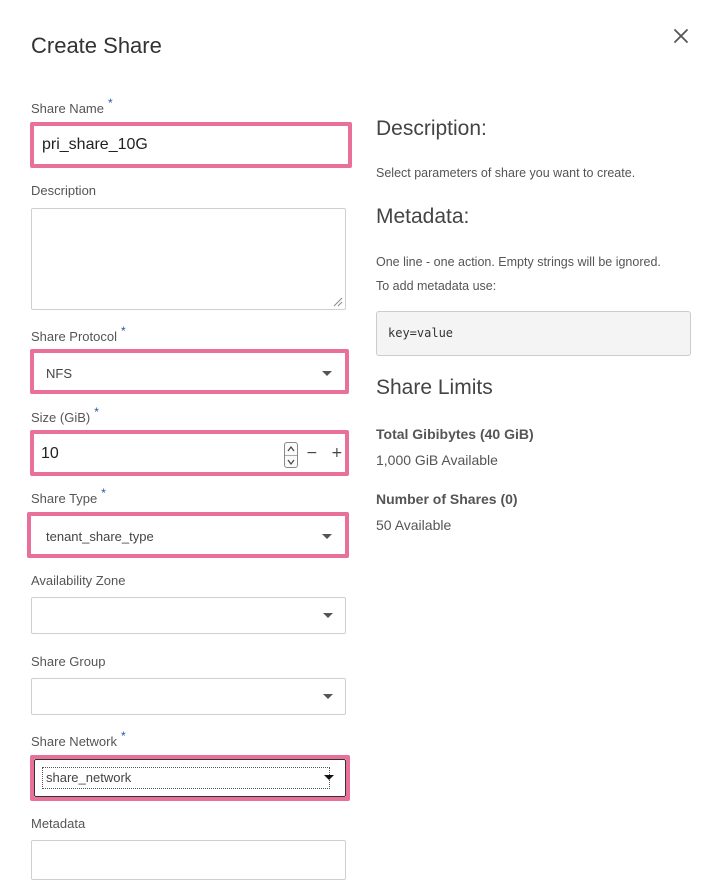  What do you see at coordinates (58, 823) in the screenshot?
I see `metadata-label: Metadata` at bounding box center [58, 823].